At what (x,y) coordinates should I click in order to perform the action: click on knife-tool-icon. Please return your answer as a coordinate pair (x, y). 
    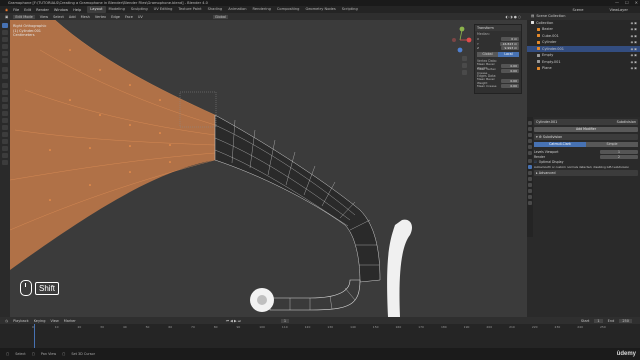
    Looking at the image, I should click on (5, 113).